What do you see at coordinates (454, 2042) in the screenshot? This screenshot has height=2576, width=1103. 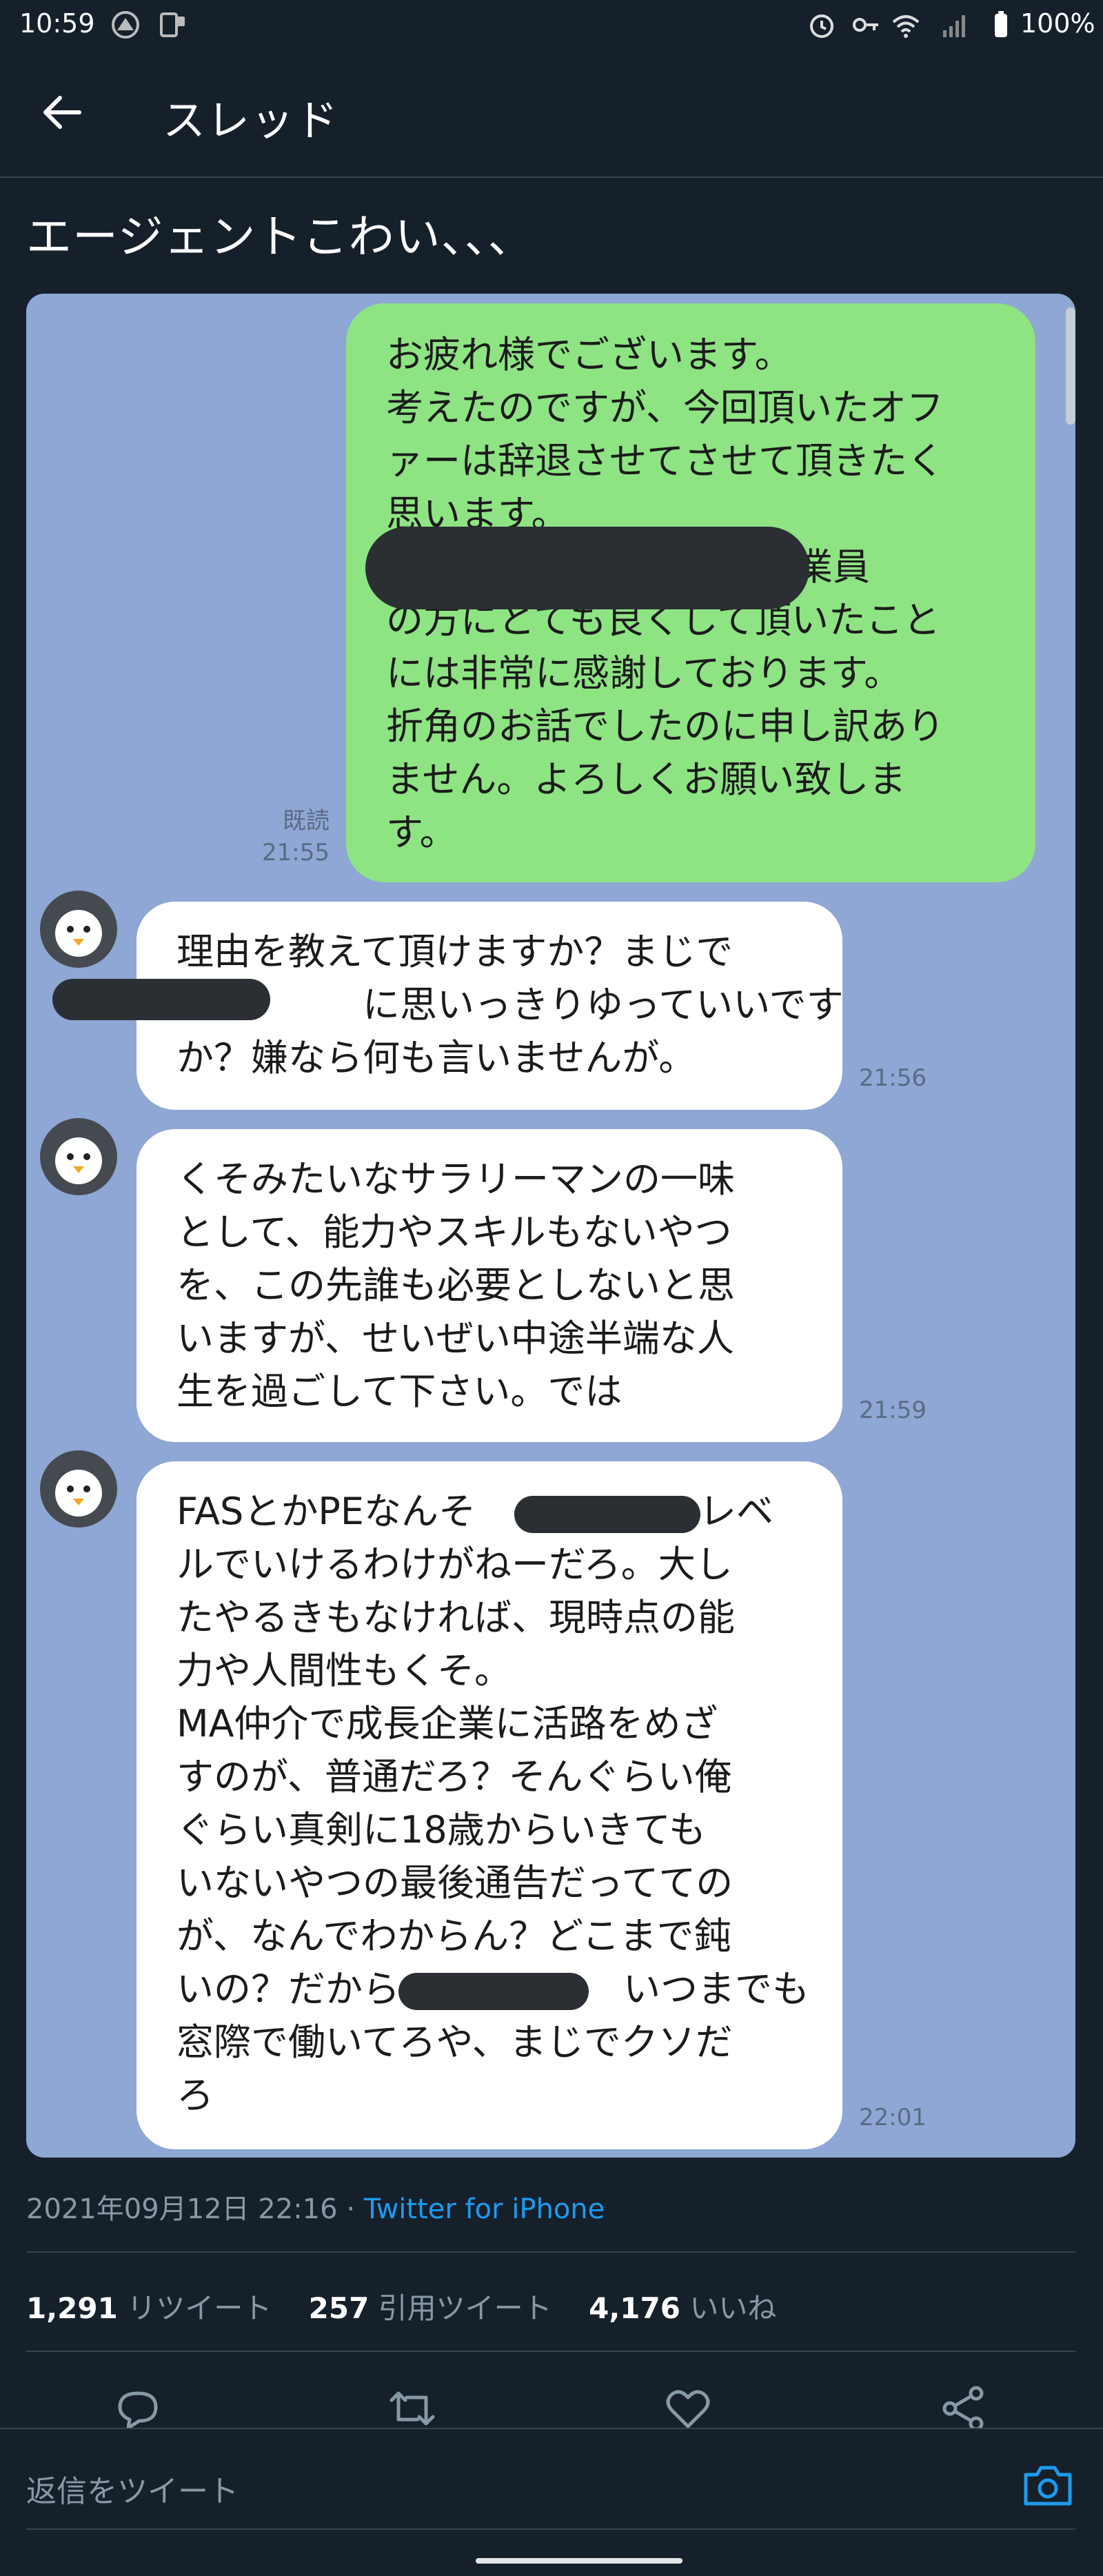 I see `received-line: 窓際で働いてろや、まじでクソだ` at bounding box center [454, 2042].